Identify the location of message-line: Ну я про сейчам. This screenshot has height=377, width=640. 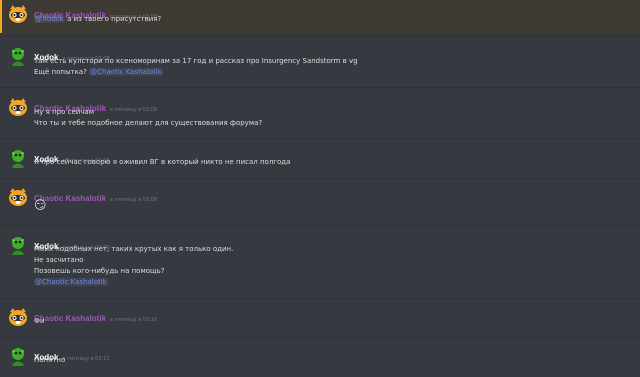
(64, 112).